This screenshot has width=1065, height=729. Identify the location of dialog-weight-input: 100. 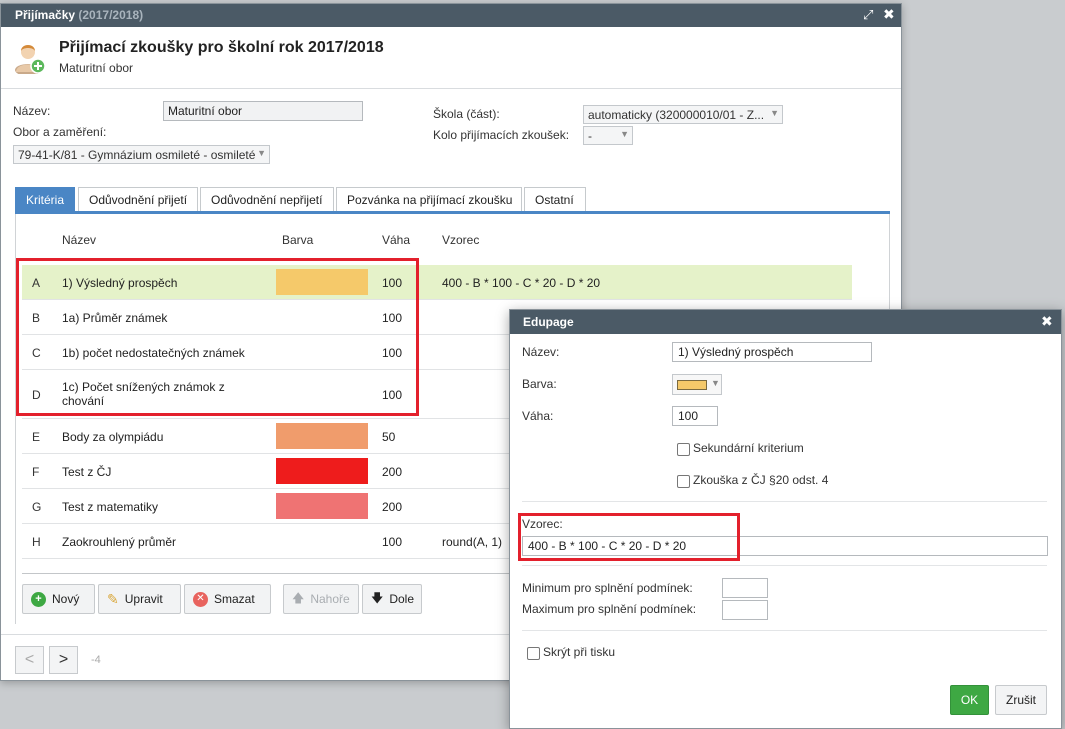
(695, 416).